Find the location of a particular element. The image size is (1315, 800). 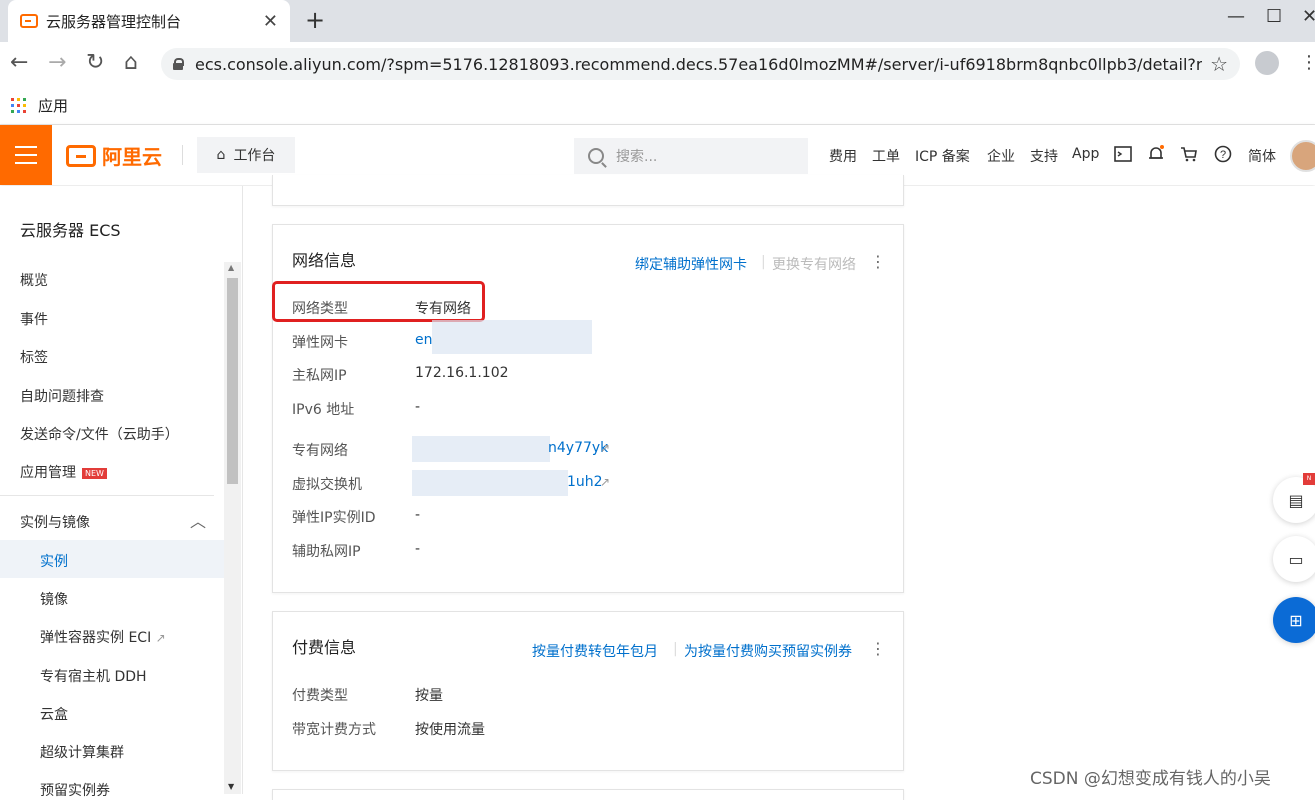

billing-info-card is located at coordinates (588, 691).